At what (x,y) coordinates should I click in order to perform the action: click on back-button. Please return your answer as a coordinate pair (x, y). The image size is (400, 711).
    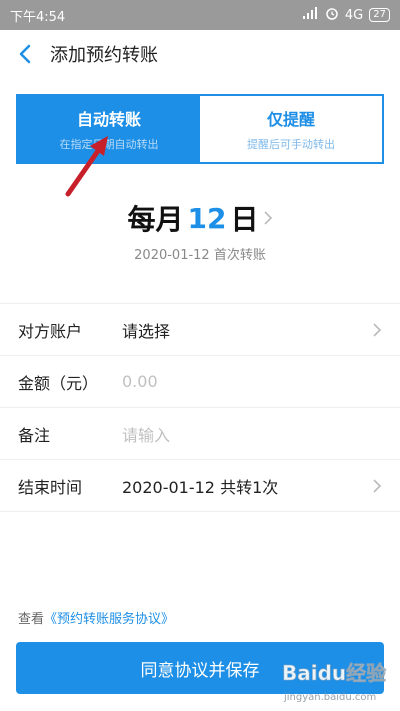
    Looking at the image, I should click on (25, 54).